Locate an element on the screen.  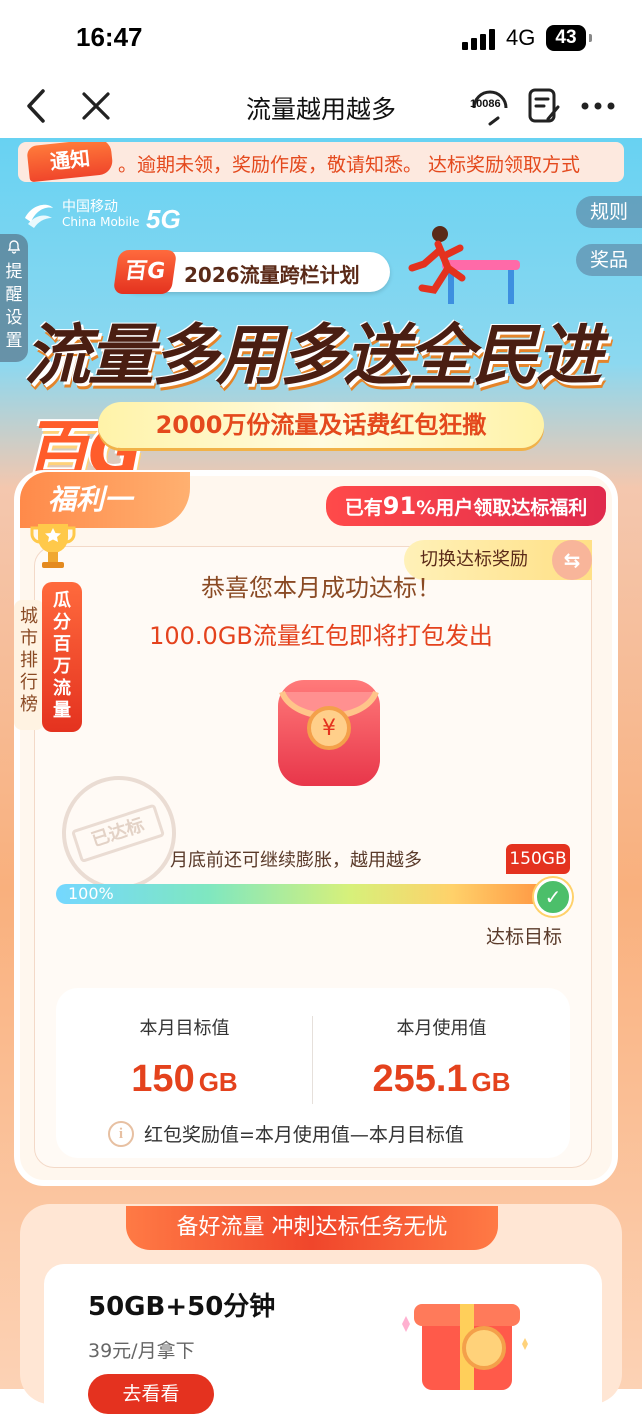
offer-title: 50GB+50分钟 is located at coordinates (182, 1307).